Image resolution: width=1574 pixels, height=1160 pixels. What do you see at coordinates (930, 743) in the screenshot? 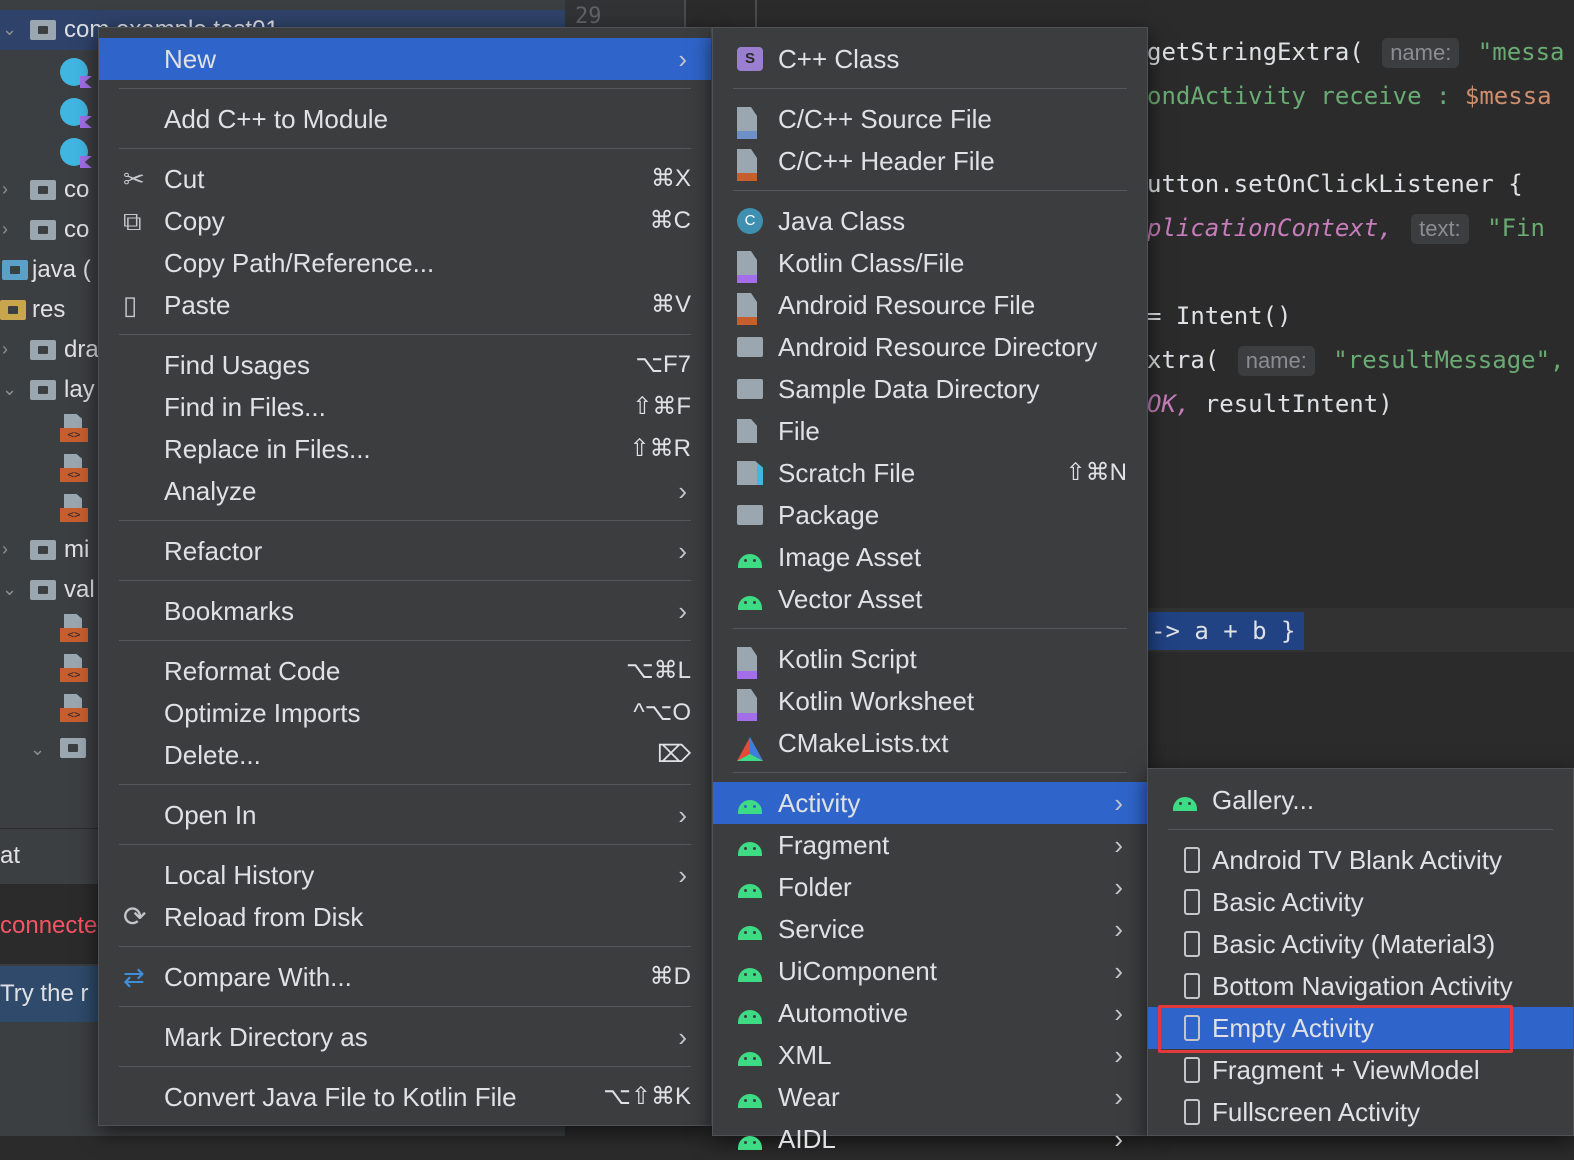
I see `menu-item-cmakelists: CMakeLists.txt` at bounding box center [930, 743].